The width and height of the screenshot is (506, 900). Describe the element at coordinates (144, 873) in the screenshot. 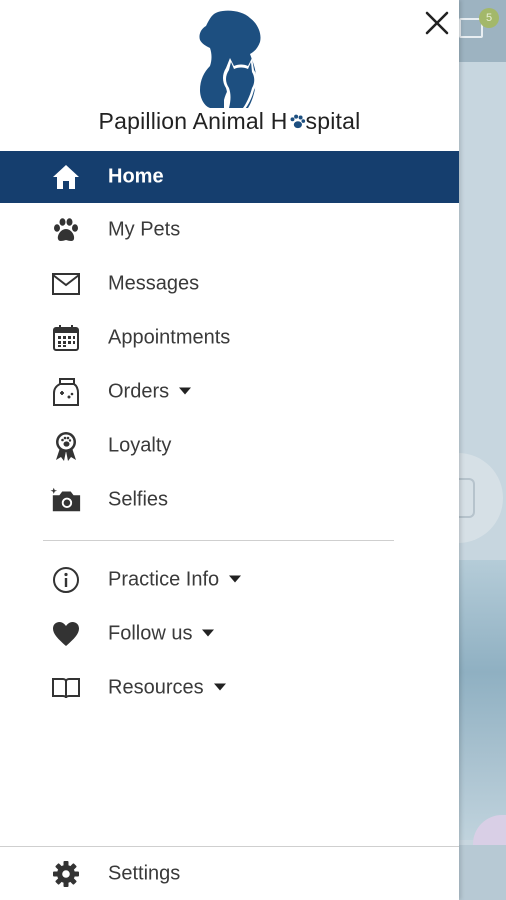

I see `menu-item-label: Settings` at that location.